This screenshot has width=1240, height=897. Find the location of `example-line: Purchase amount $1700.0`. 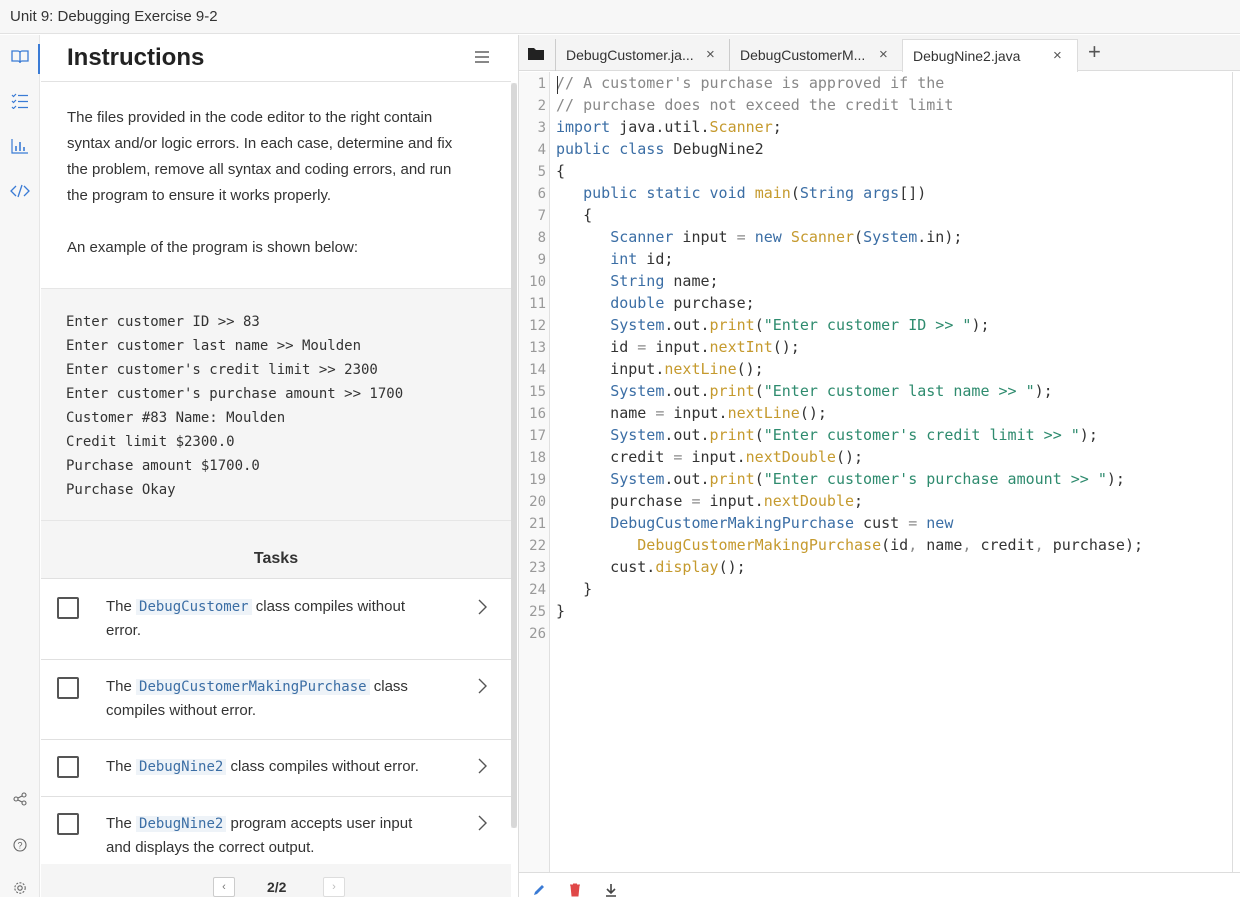

example-line: Purchase amount $1700.0 is located at coordinates (163, 466).